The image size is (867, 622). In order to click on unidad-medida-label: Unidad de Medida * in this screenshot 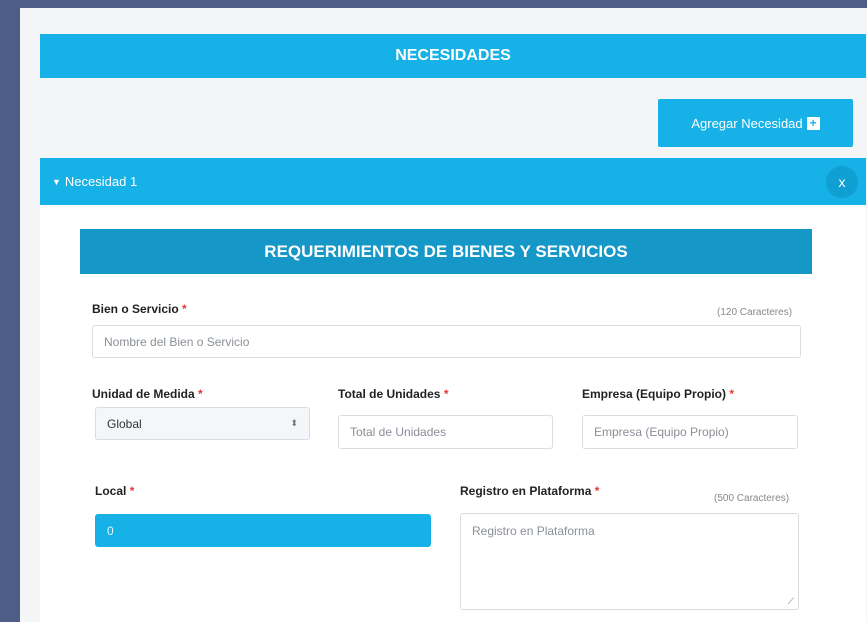, I will do `click(147, 394)`.